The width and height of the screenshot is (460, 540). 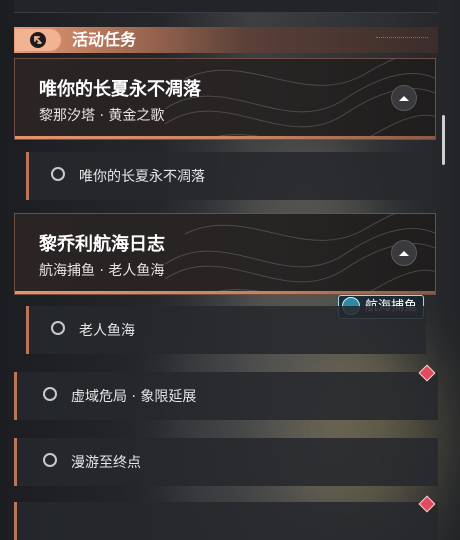 What do you see at coordinates (225, 254) in the screenshot?
I see `mission-card-voyage: 黎乔利航海日志 航海捕鱼 · 老人鱼海` at bounding box center [225, 254].